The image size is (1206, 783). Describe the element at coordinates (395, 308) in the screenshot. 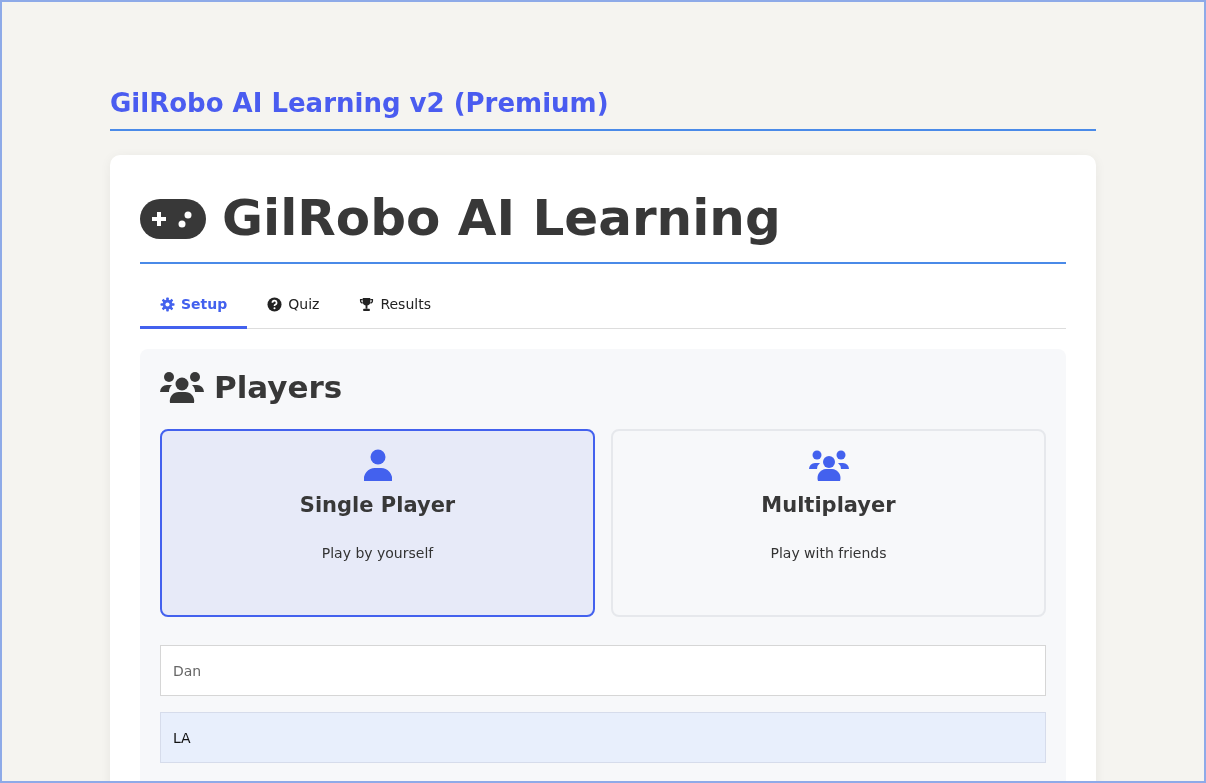

I see `tab: Results` at that location.